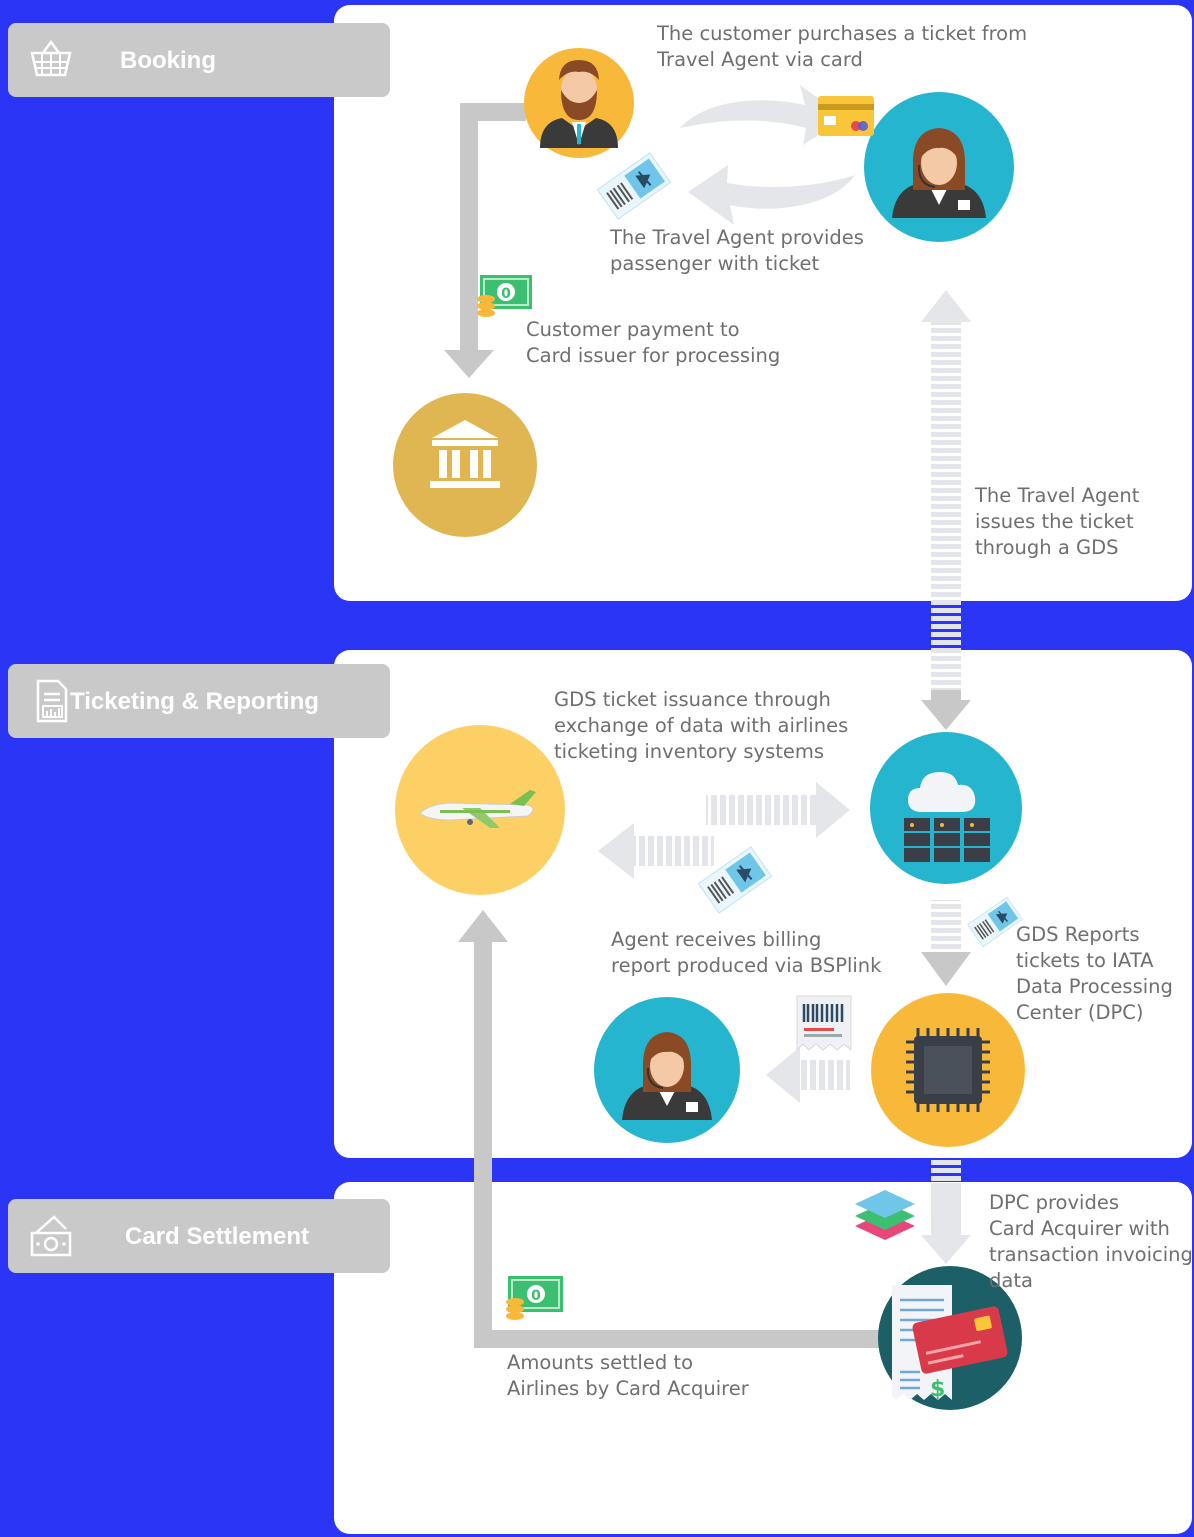  I want to click on credit-card-icon, so click(846, 116).